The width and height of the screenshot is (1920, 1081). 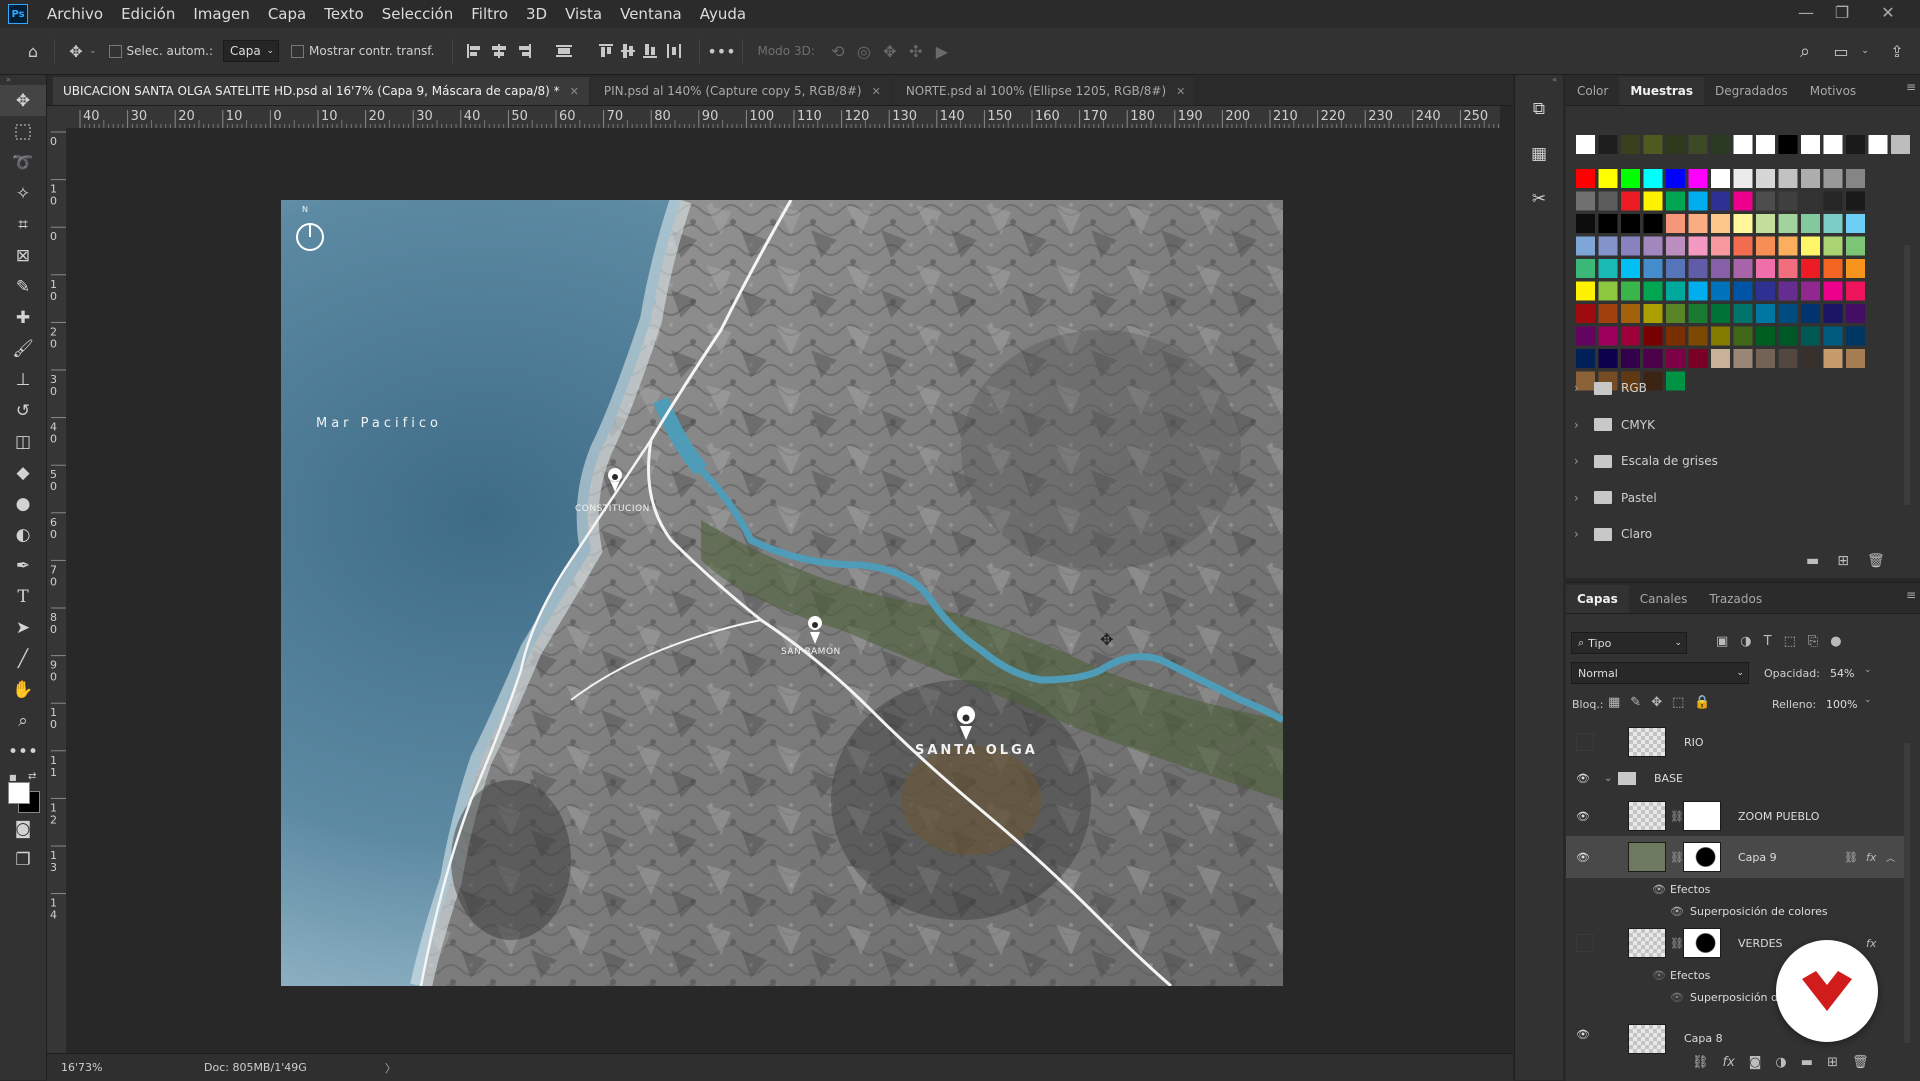 I want to click on menu-item: 3D, so click(x=536, y=14).